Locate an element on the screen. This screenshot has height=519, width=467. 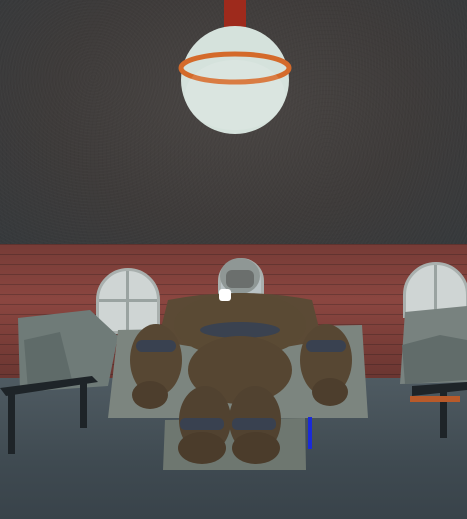
crosshair-icon is located at coordinates (225, 295).